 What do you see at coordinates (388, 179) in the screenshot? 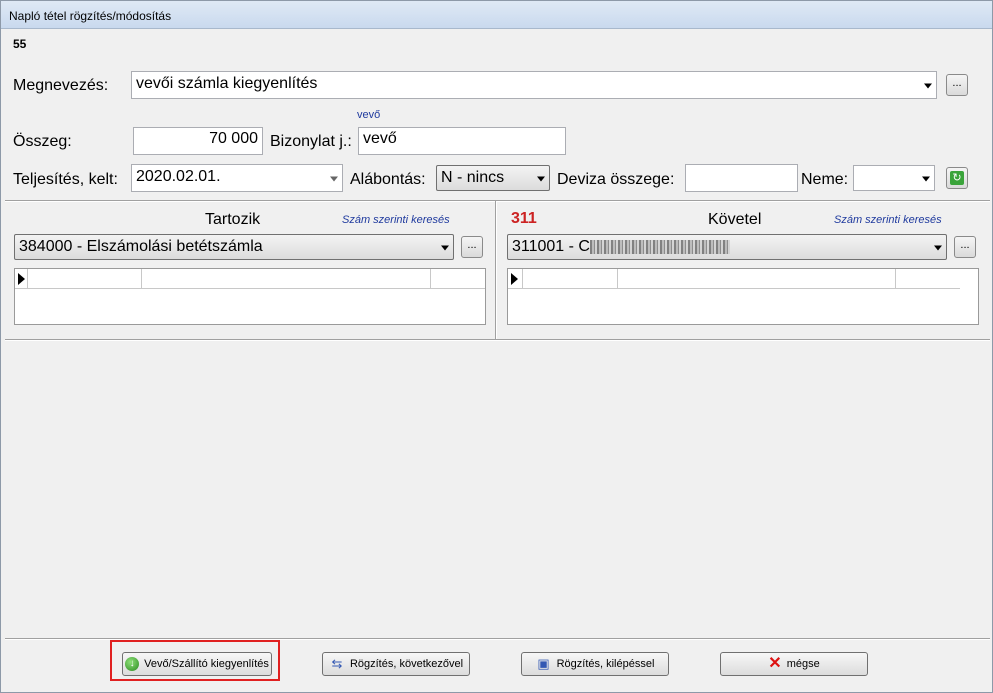
I see `alabontas-label: Alábontás:` at bounding box center [388, 179].